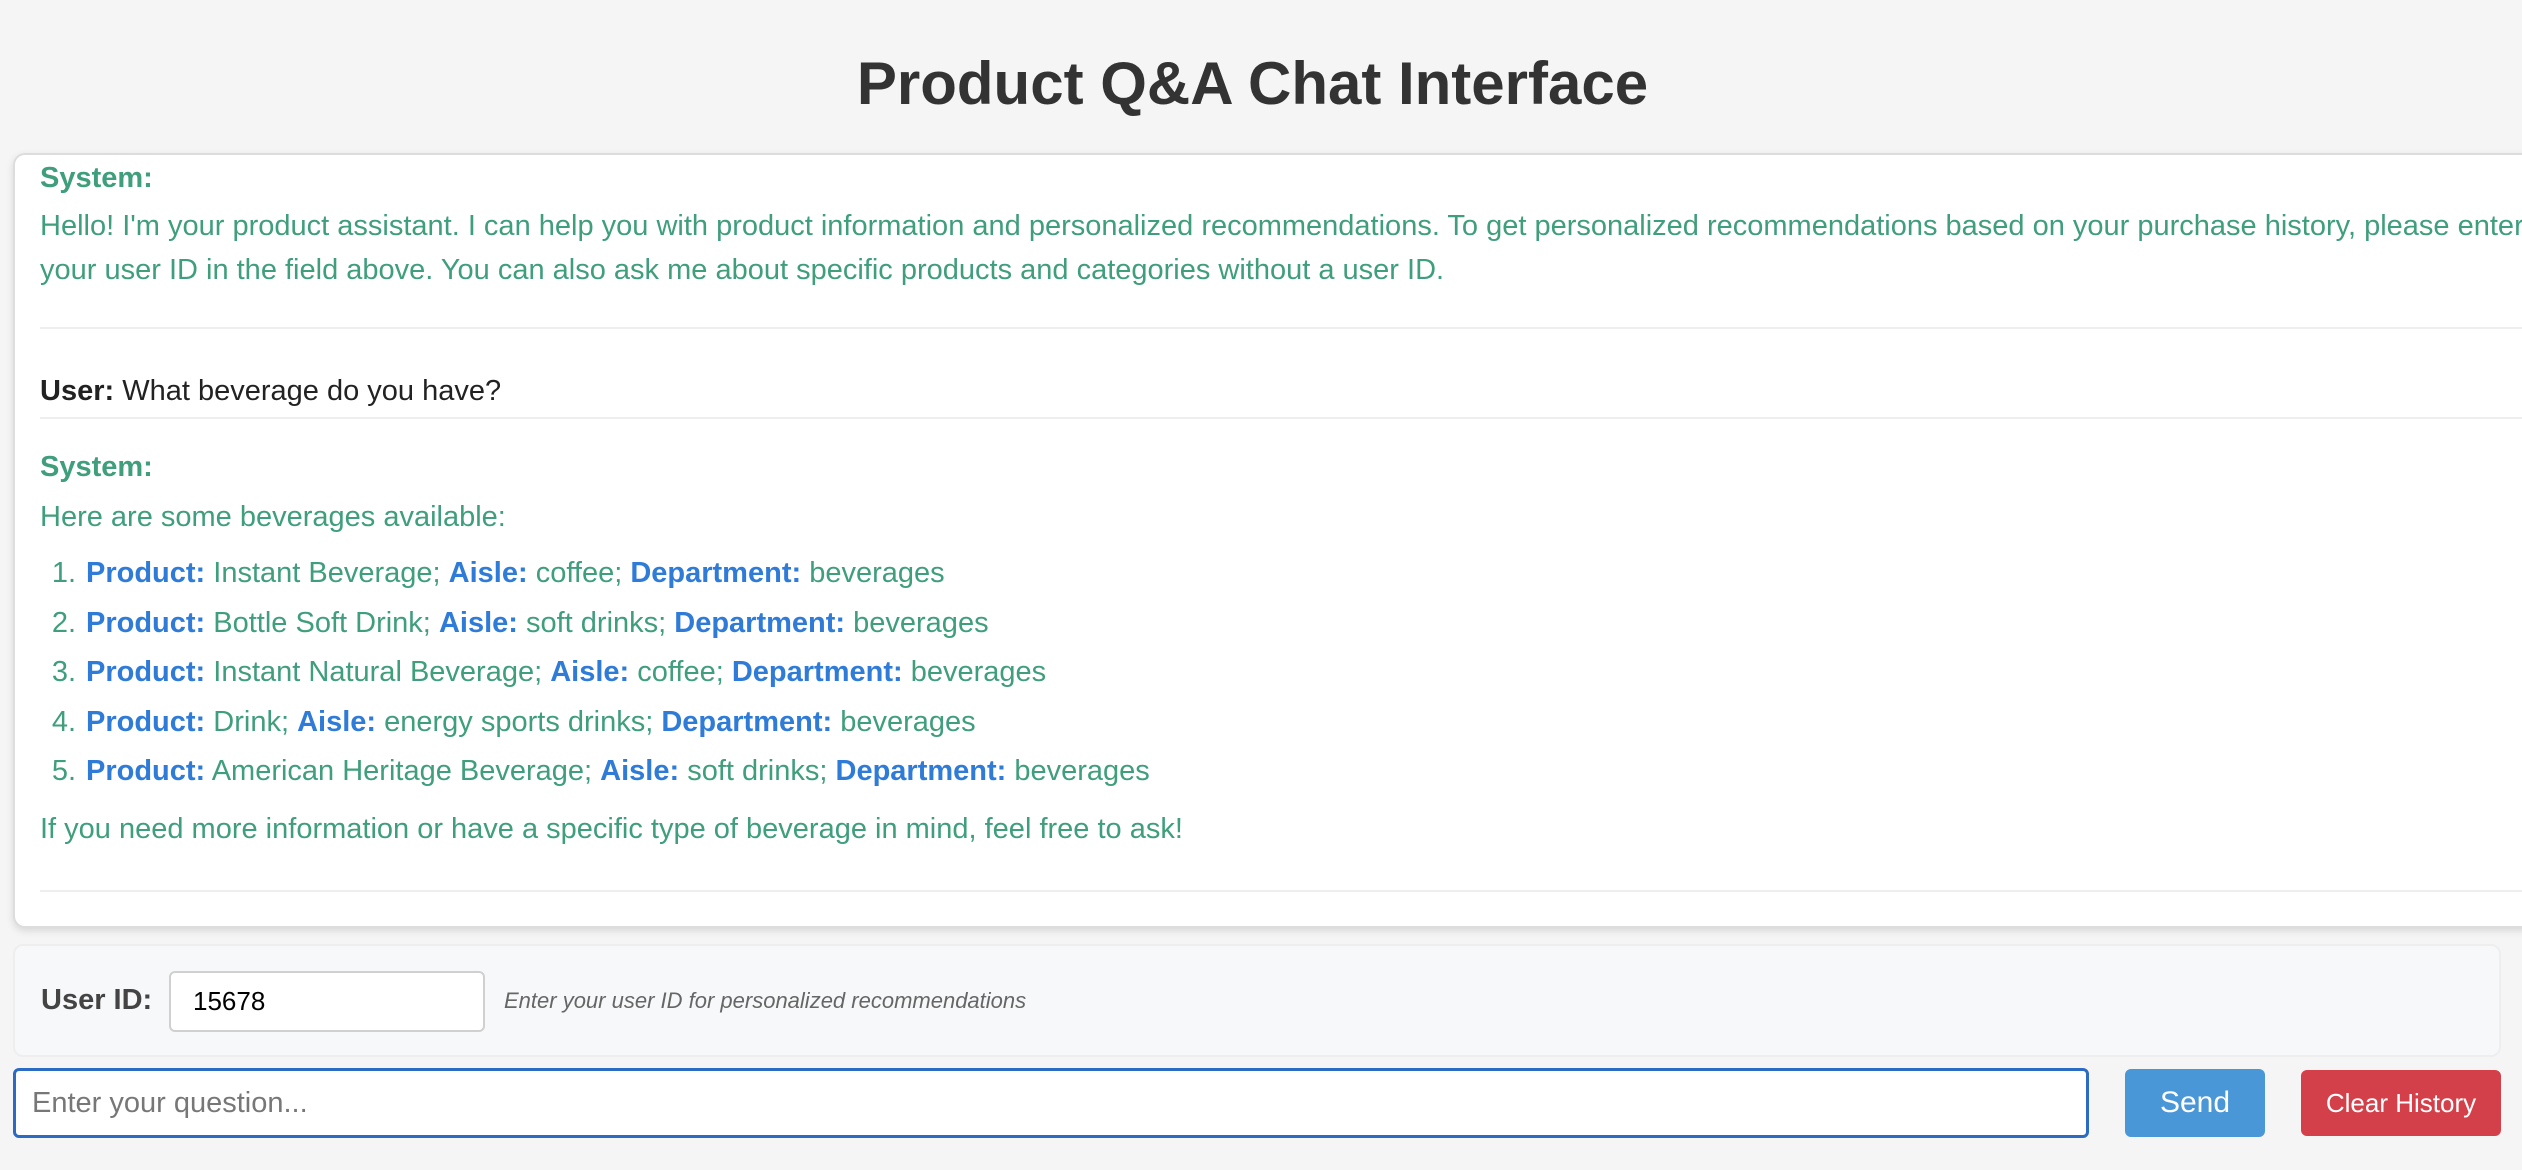  Describe the element at coordinates (63, 672) in the screenshot. I see `list-number: 3.` at that location.